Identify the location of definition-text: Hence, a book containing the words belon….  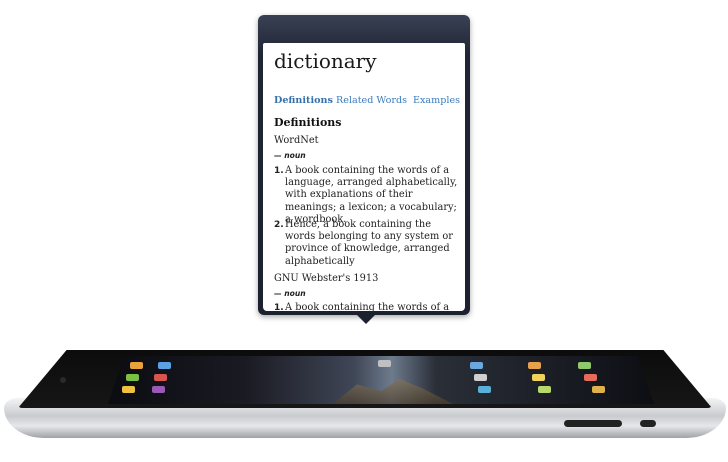
(369, 243).